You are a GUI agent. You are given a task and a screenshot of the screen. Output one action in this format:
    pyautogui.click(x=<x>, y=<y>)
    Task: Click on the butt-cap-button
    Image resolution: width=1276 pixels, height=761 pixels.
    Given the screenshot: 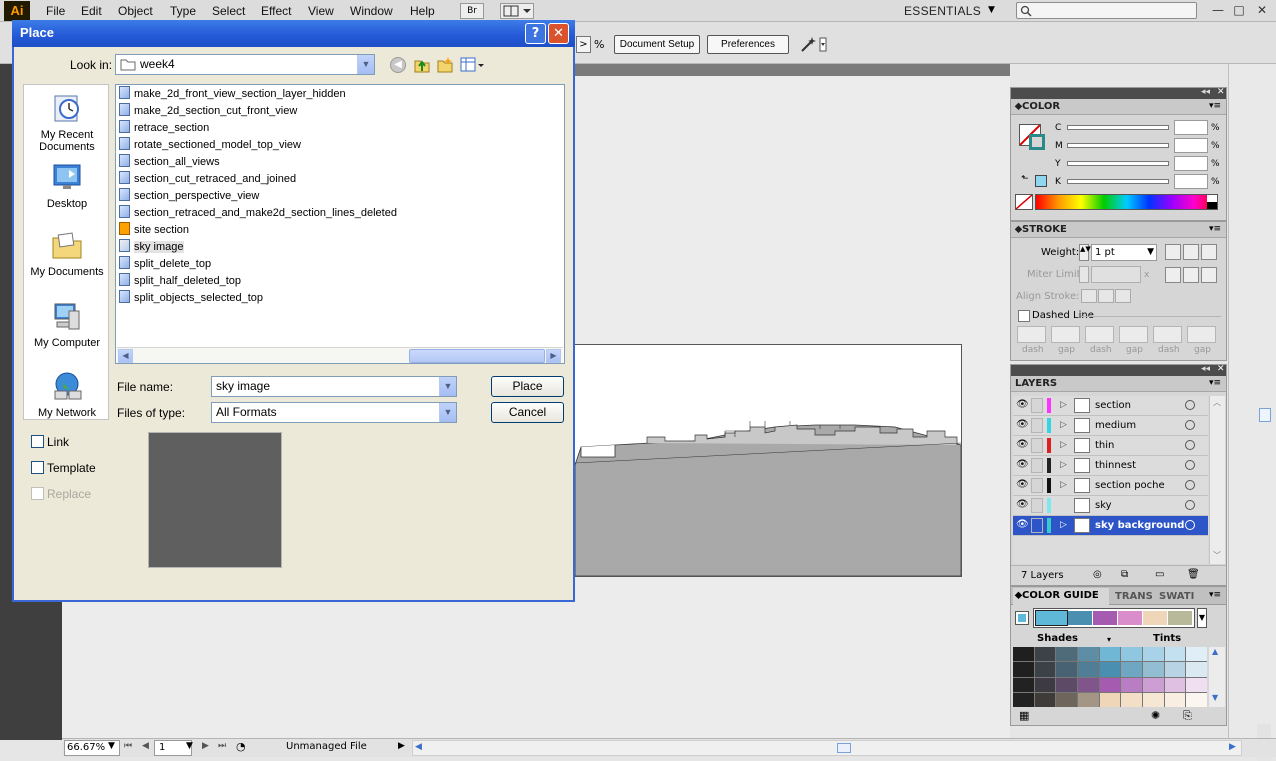 What is the action you would take?
    pyautogui.click(x=1173, y=252)
    